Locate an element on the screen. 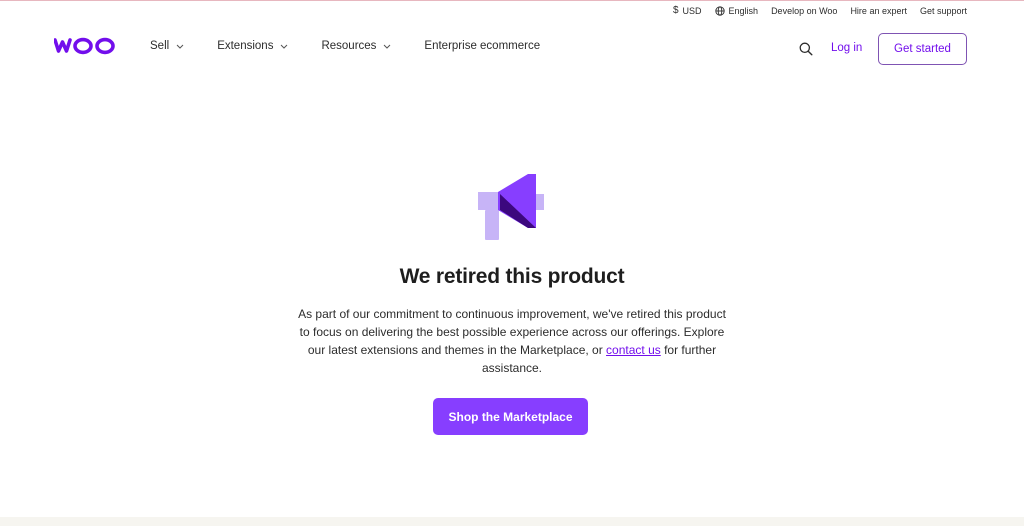 The height and width of the screenshot is (526, 1024). top-border is located at coordinates (512, 0).